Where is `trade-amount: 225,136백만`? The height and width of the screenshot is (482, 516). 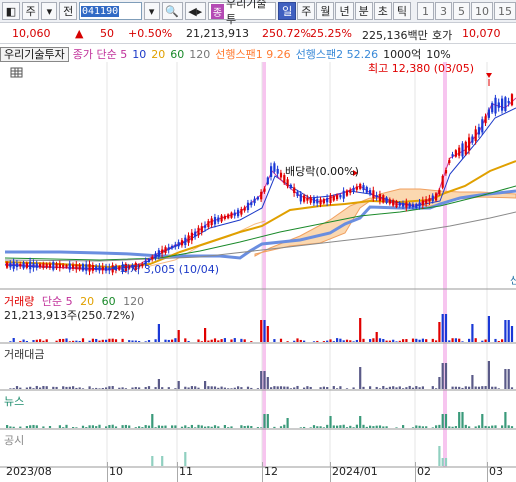 trade-amount: 225,136백만 is located at coordinates (395, 35).